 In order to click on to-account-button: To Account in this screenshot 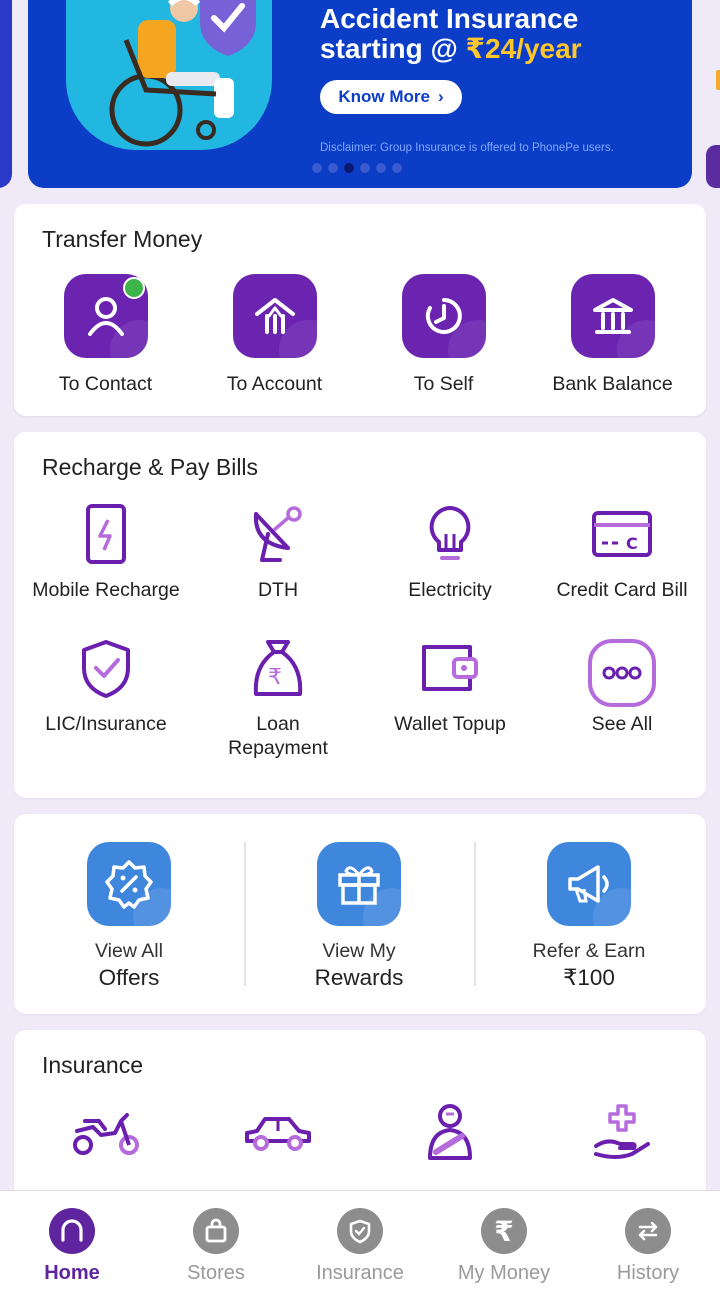, I will do `click(274, 335)`.